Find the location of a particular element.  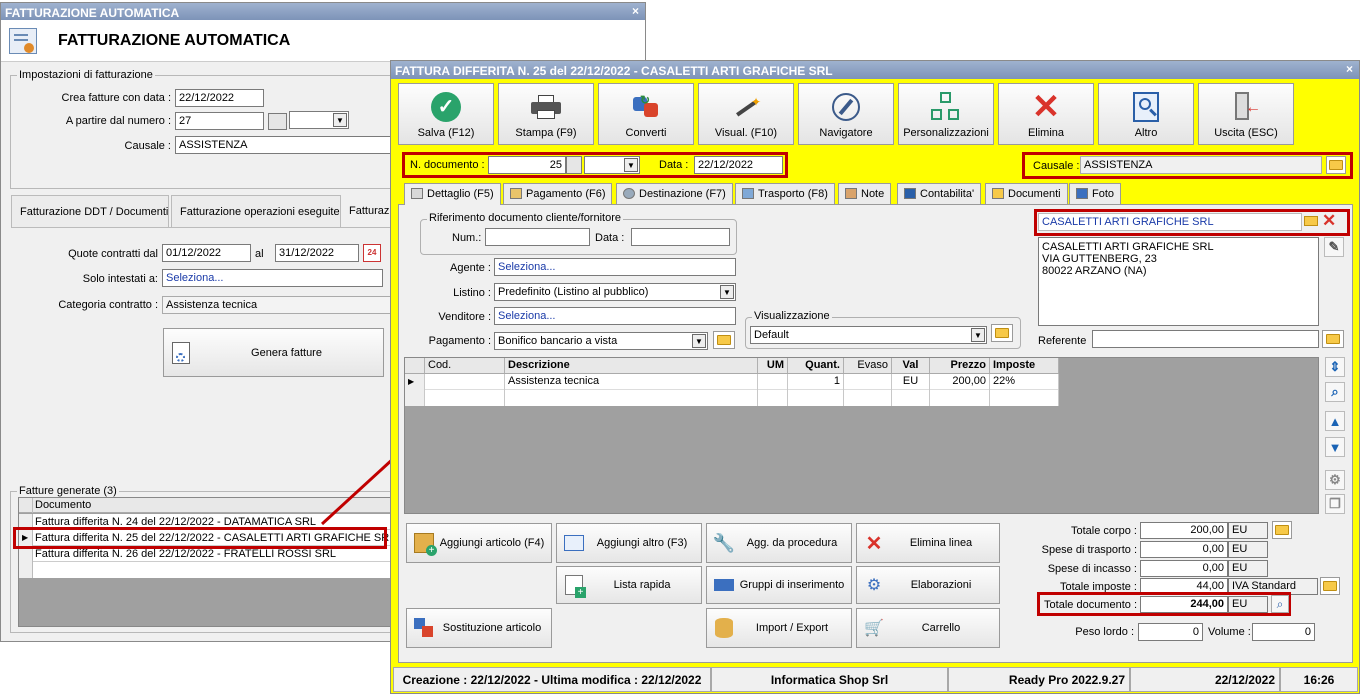

col-quant: Quant. is located at coordinates (816, 365).